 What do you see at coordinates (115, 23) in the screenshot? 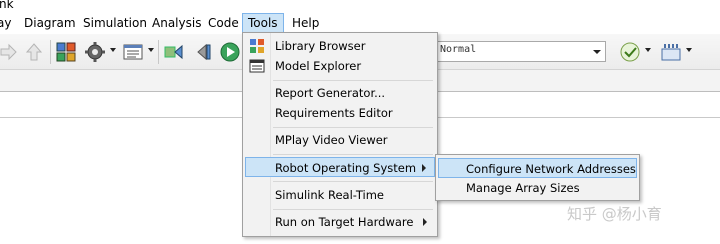
I see `menu-simulation: Simulation` at bounding box center [115, 23].